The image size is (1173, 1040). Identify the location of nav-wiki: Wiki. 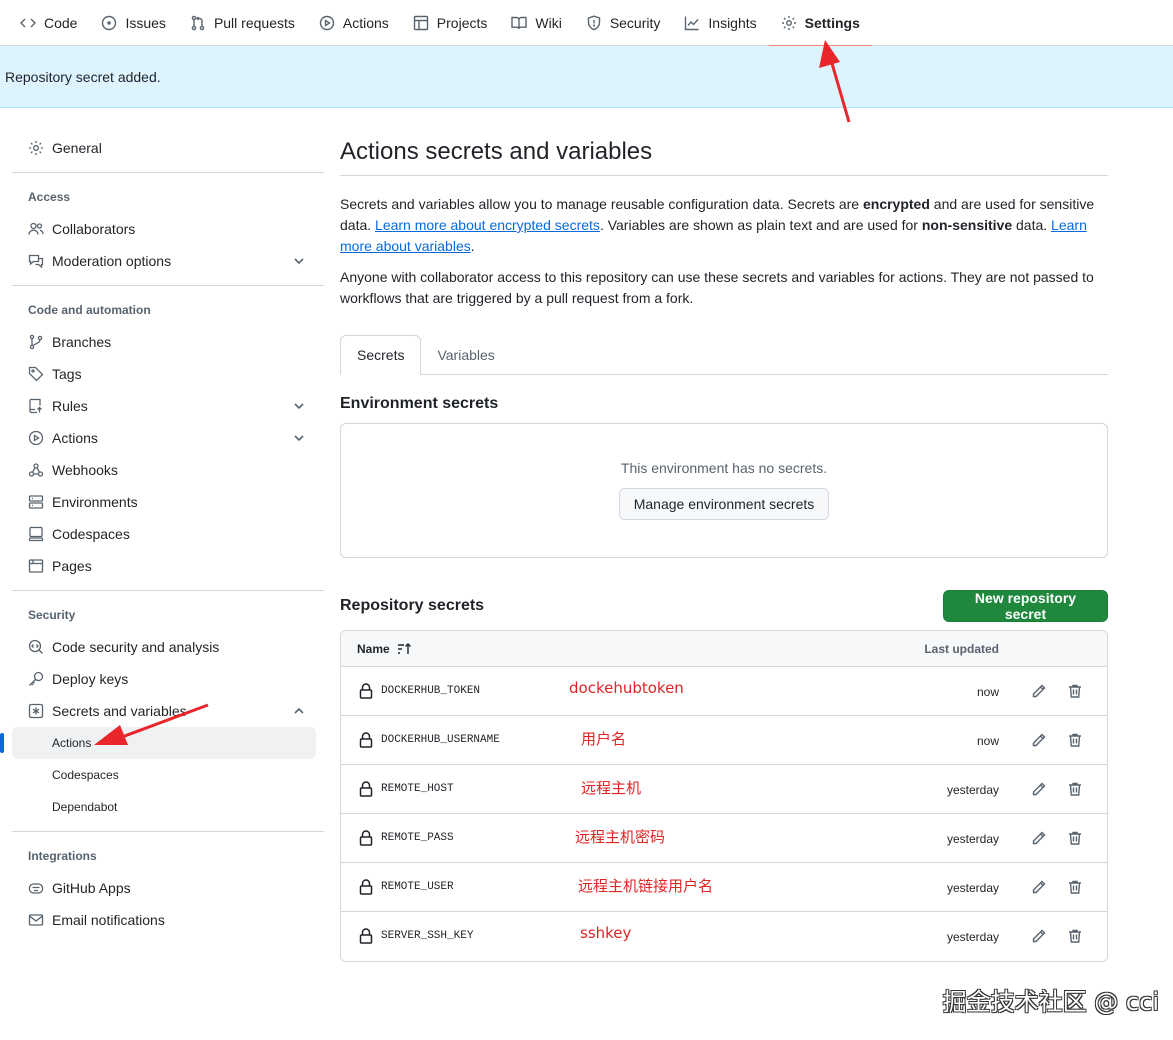
(536, 23).